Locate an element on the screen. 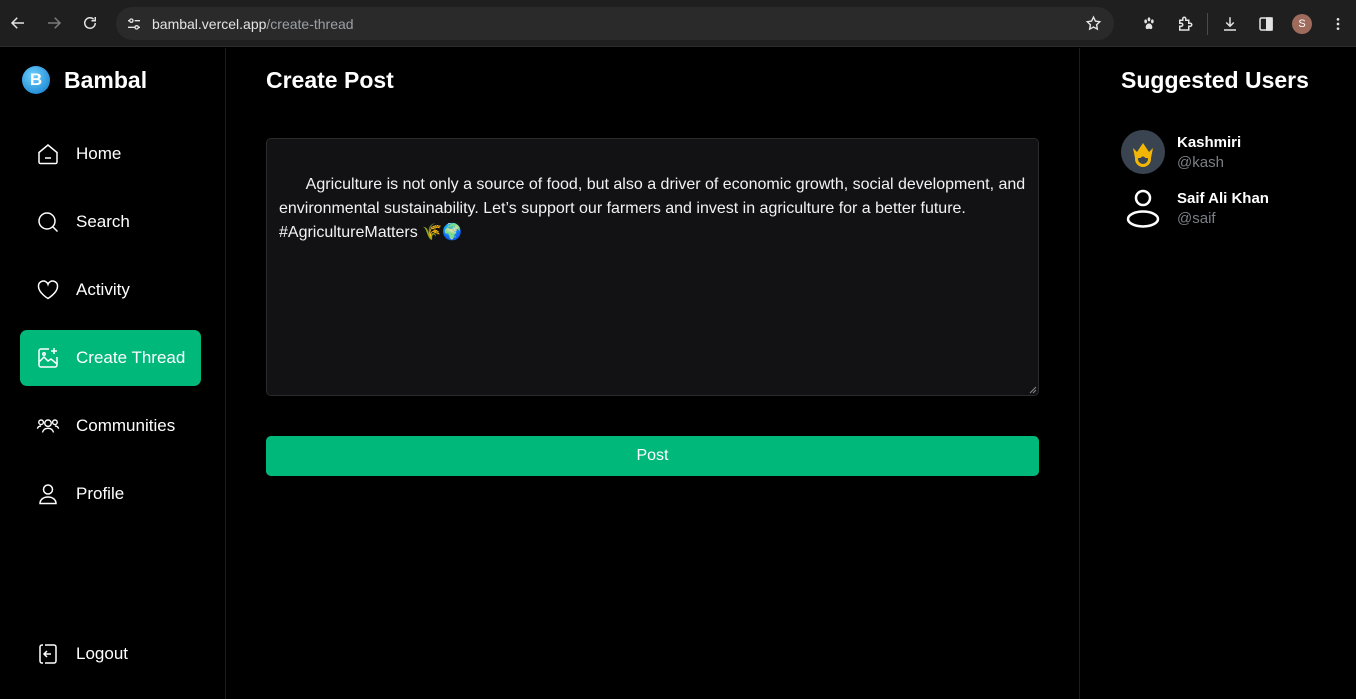 This screenshot has height=699, width=1356. url-path: /create-thread is located at coordinates (310, 23).